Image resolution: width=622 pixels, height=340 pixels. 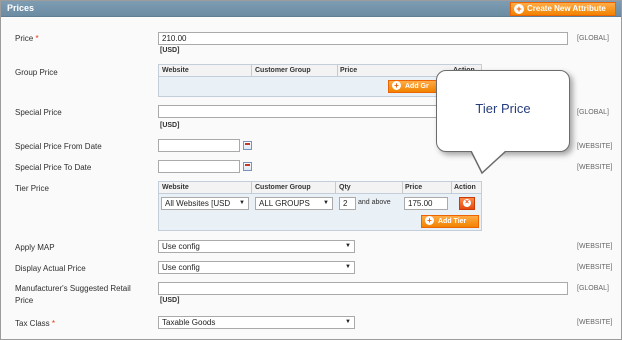 What do you see at coordinates (503, 108) in the screenshot?
I see `callout-text: Tier Price` at bounding box center [503, 108].